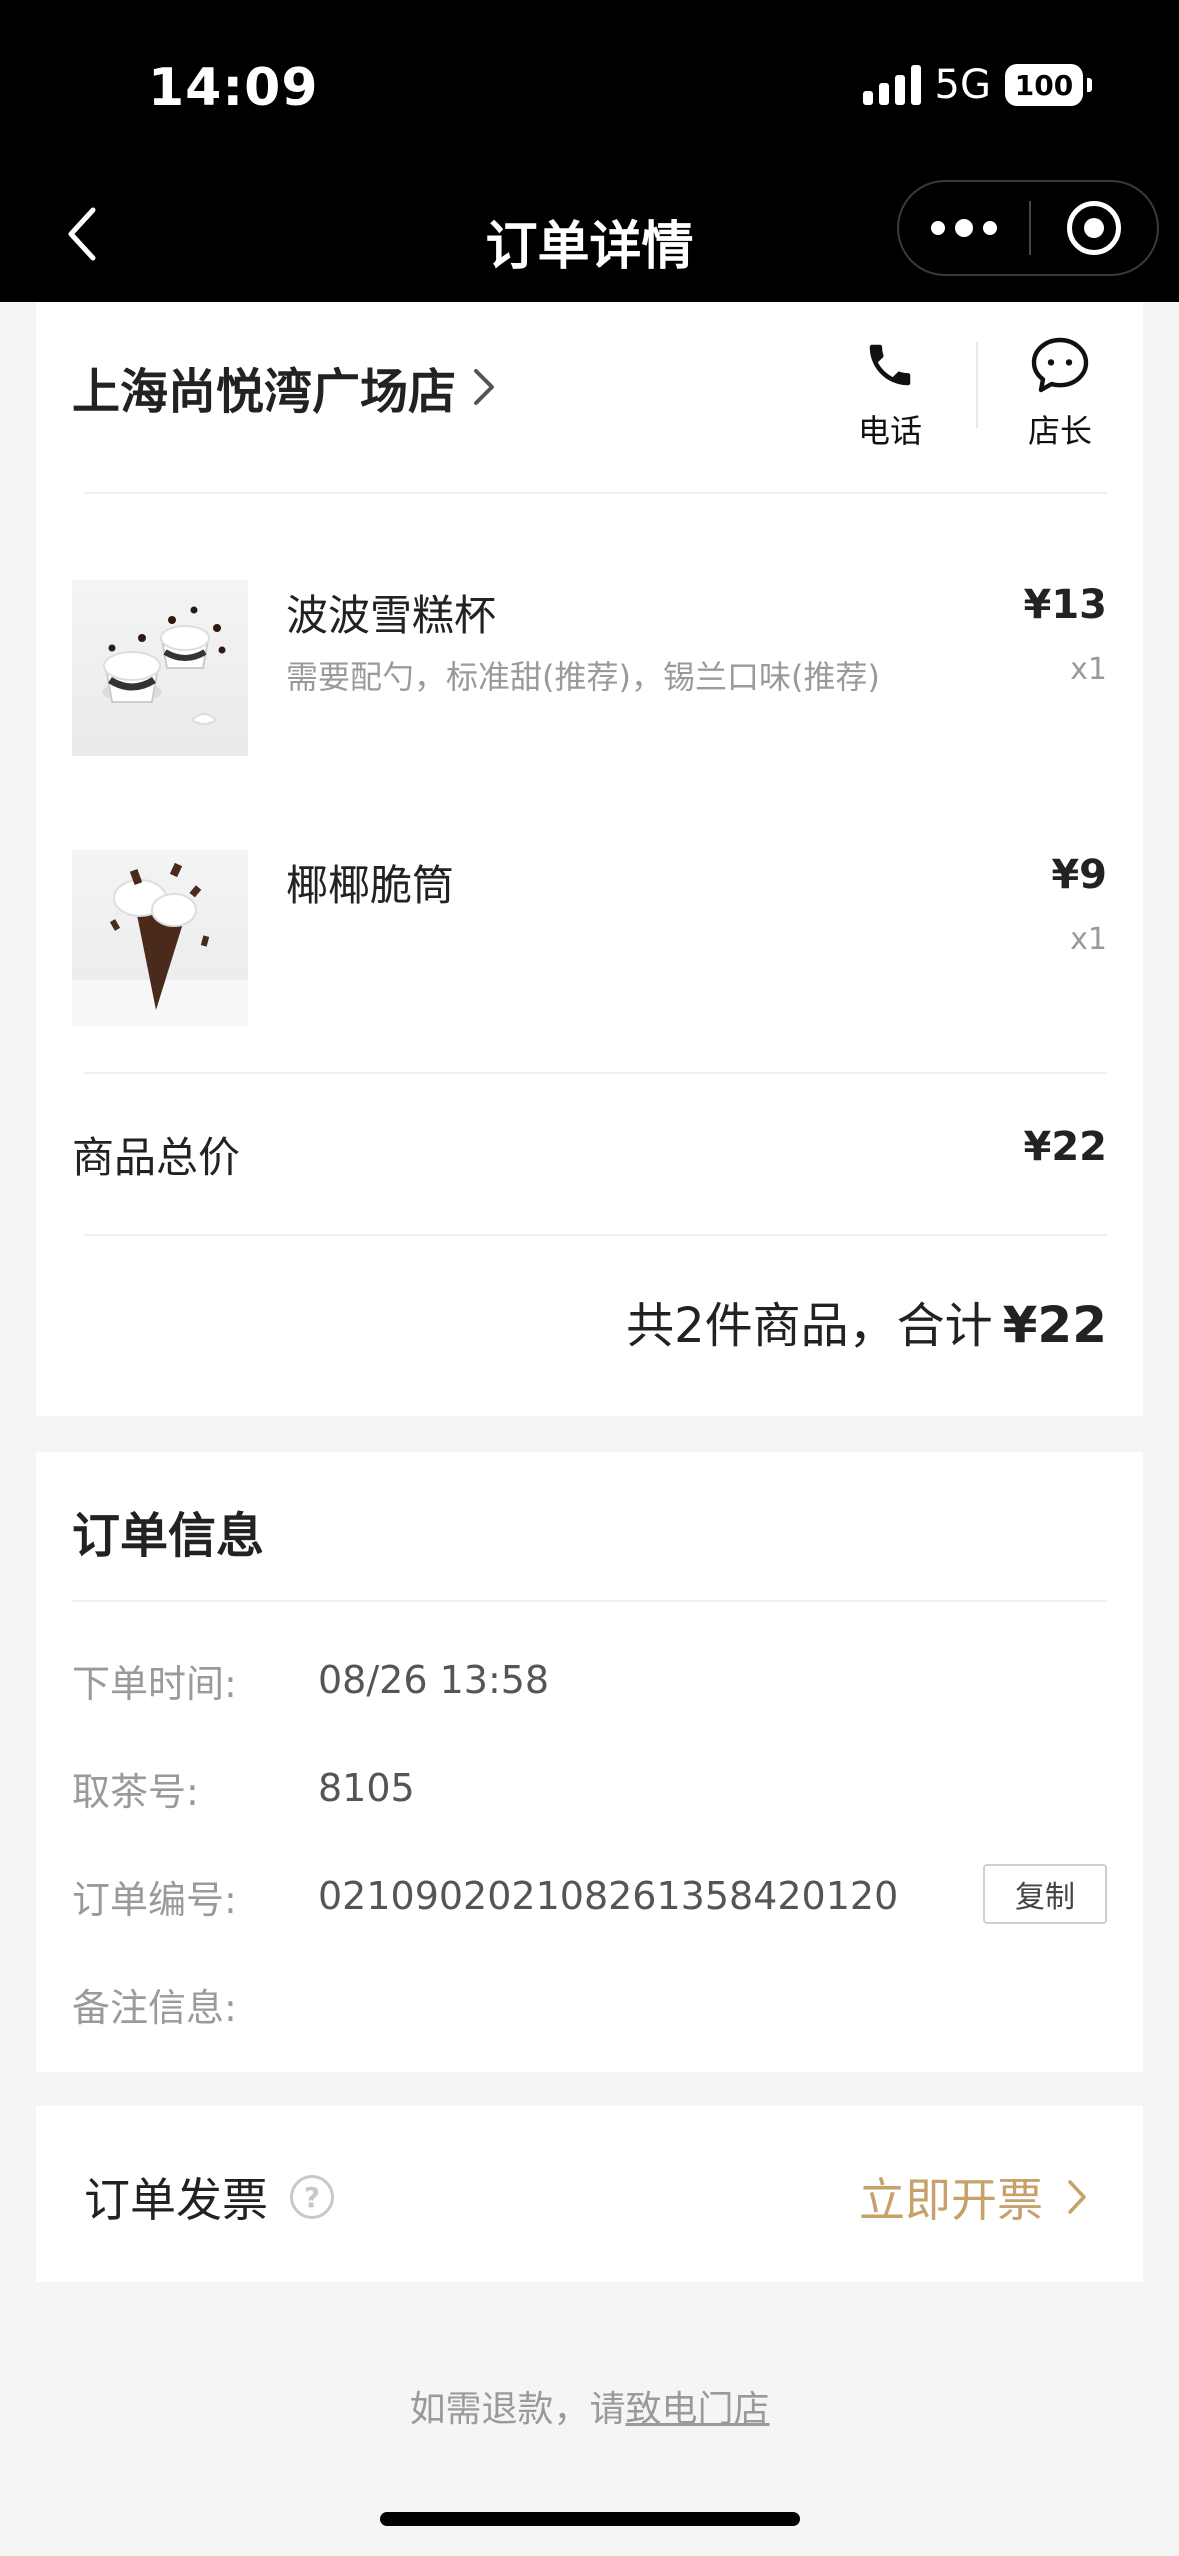 Image resolution: width=1179 pixels, height=2556 pixels. I want to click on info-value: 8105, so click(366, 1788).